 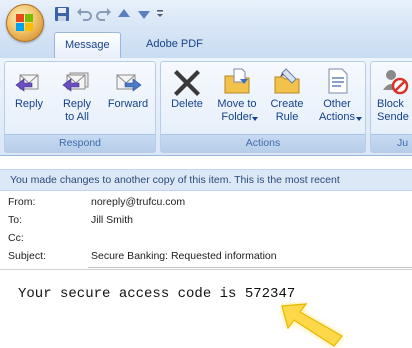 What do you see at coordinates (62, 14) in the screenshot?
I see `save-icon` at bounding box center [62, 14].